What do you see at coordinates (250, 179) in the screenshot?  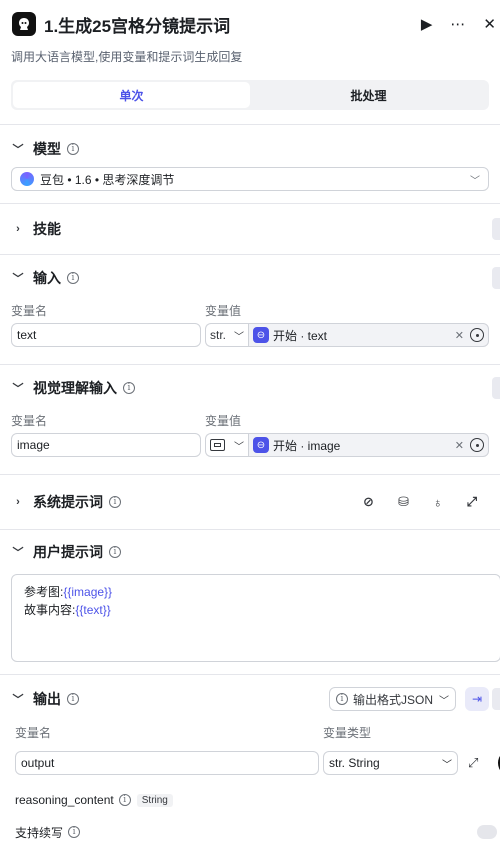 I see `model-select: 豆包 • 1.6 • 思考深度调节 ﹀` at bounding box center [250, 179].